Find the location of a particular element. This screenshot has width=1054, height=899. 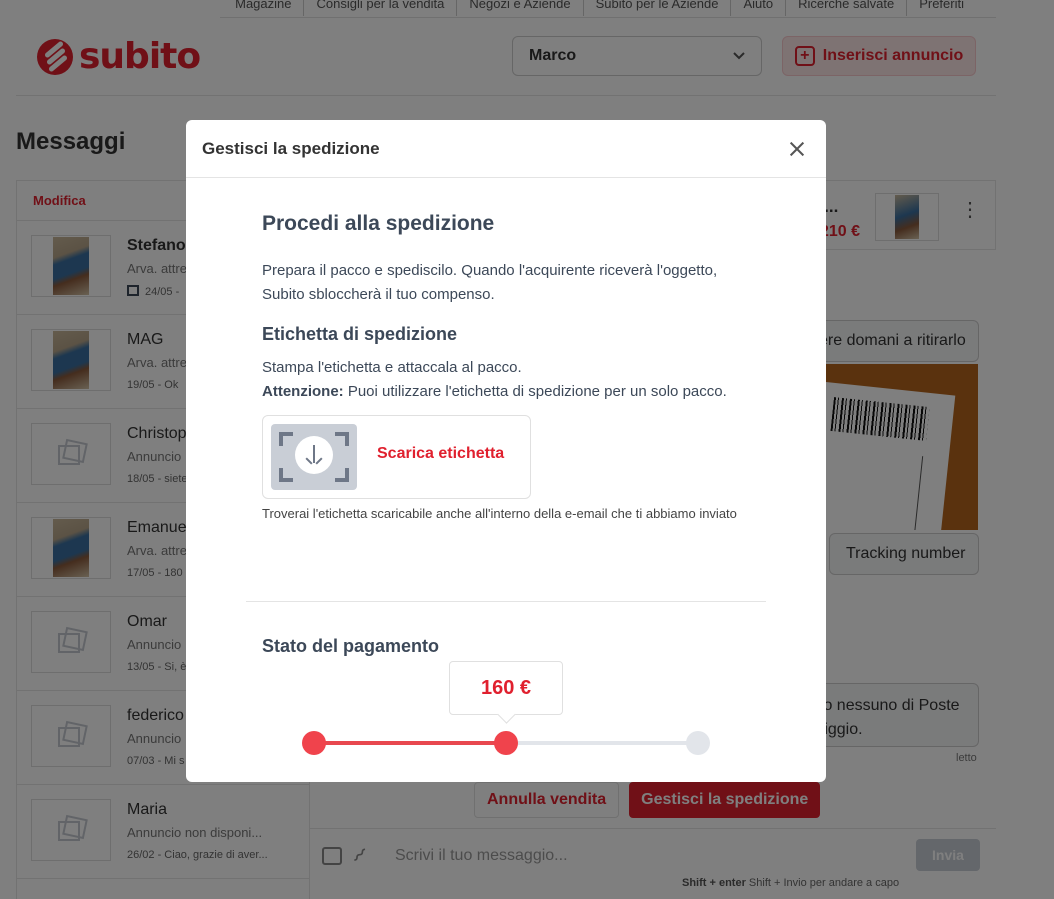

download-label-button: Scarica etichetta is located at coordinates (396, 457).